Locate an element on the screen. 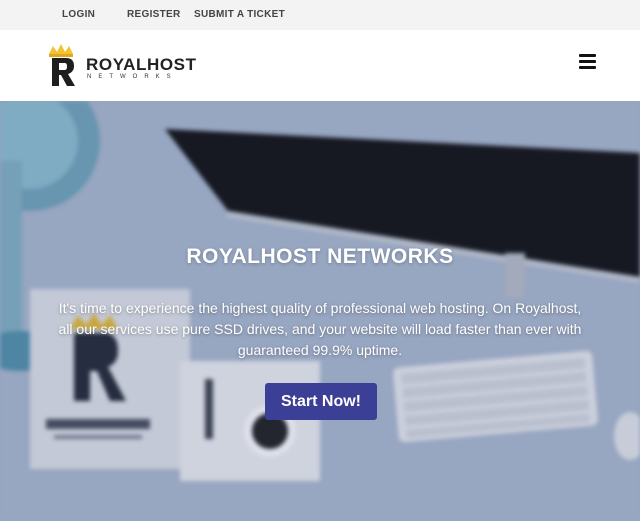  logo-subtitle: NETWORKS is located at coordinates (132, 77).